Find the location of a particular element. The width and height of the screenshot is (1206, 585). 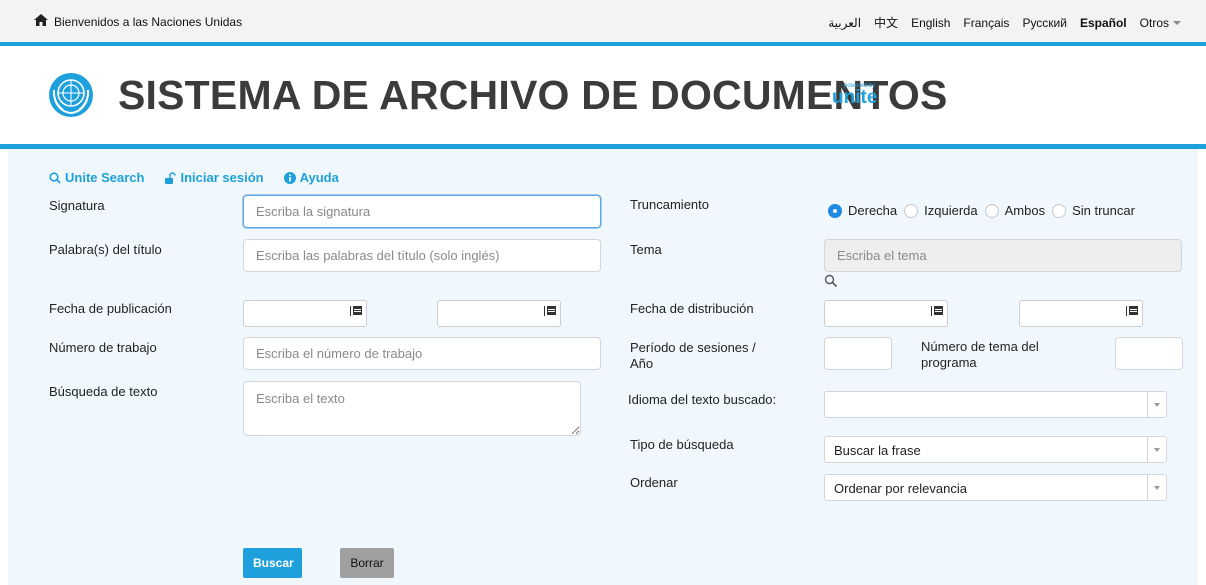

radio-derecha-label: Derecha is located at coordinates (873, 210).